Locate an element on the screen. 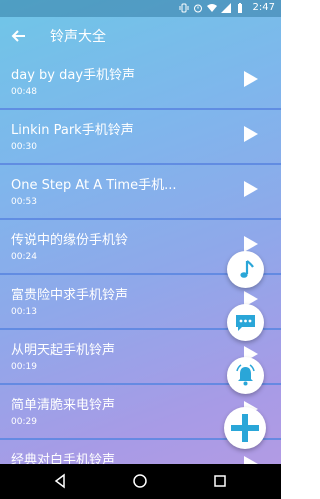  ringtone-name: day by day手机铃声 is located at coordinates (73, 75).